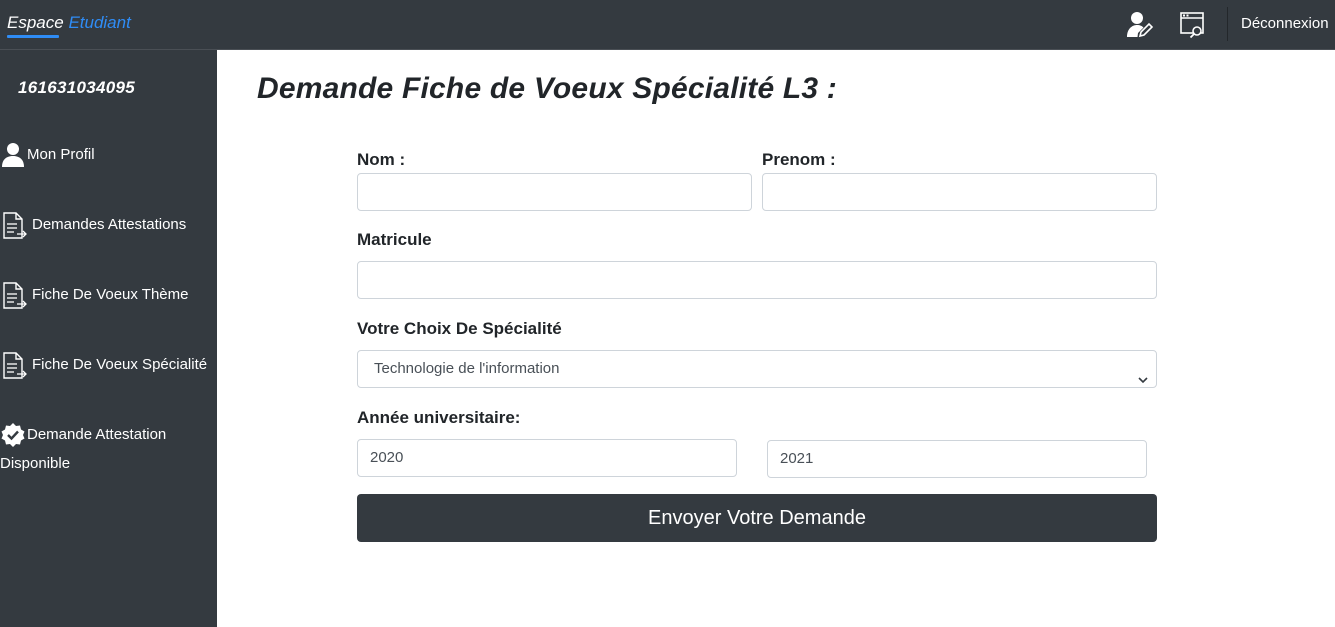 This screenshot has width=1335, height=627. I want to click on sidebar-item-voeux-theme: Fiche De Voeux Thème, so click(108, 296).